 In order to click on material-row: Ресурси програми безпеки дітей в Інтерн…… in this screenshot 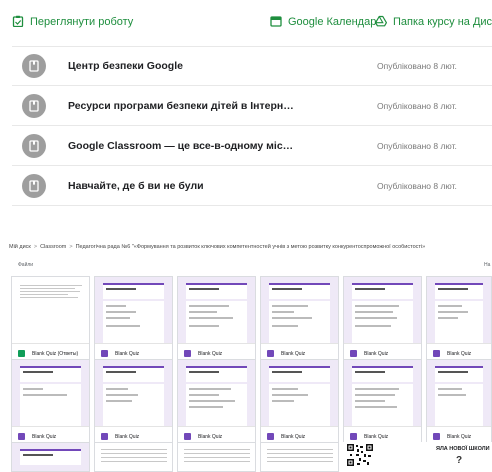, I will do `click(252, 106)`.